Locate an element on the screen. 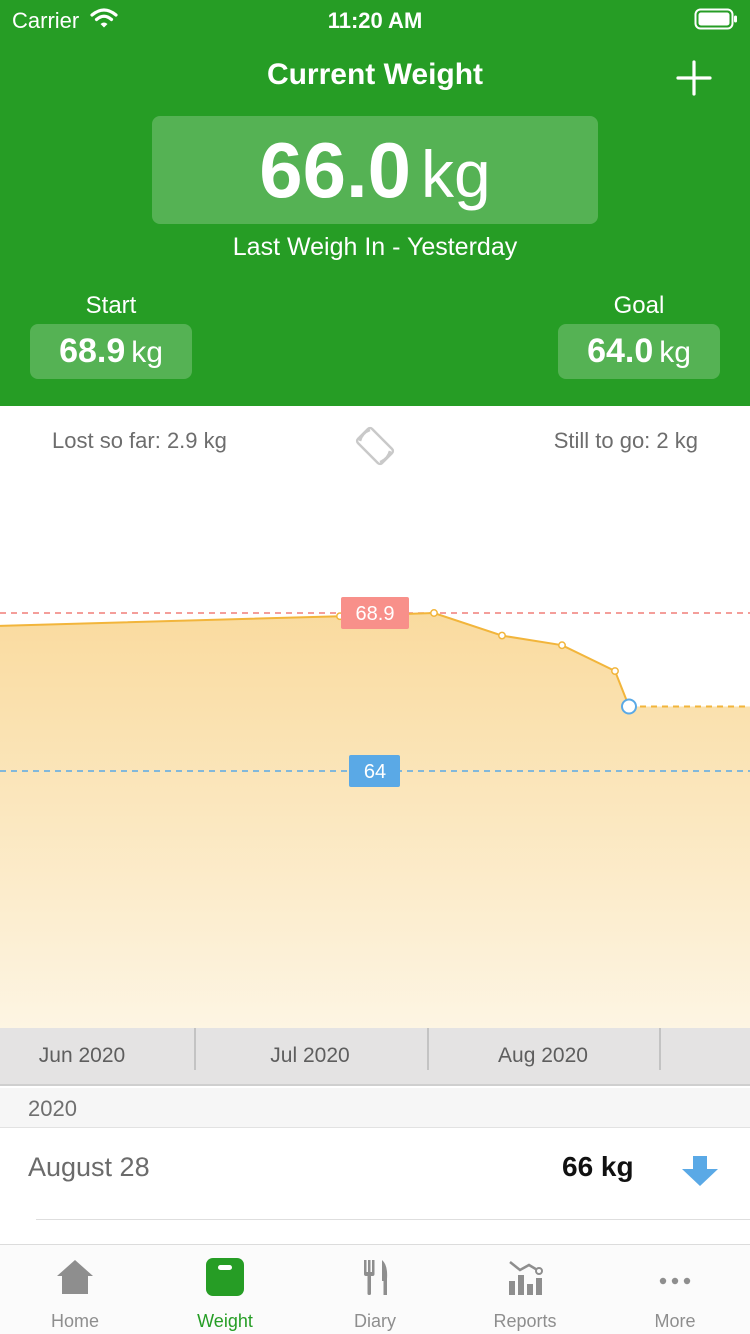 This screenshot has width=750, height=1334. status-time: 11:20 AM is located at coordinates (375, 20).